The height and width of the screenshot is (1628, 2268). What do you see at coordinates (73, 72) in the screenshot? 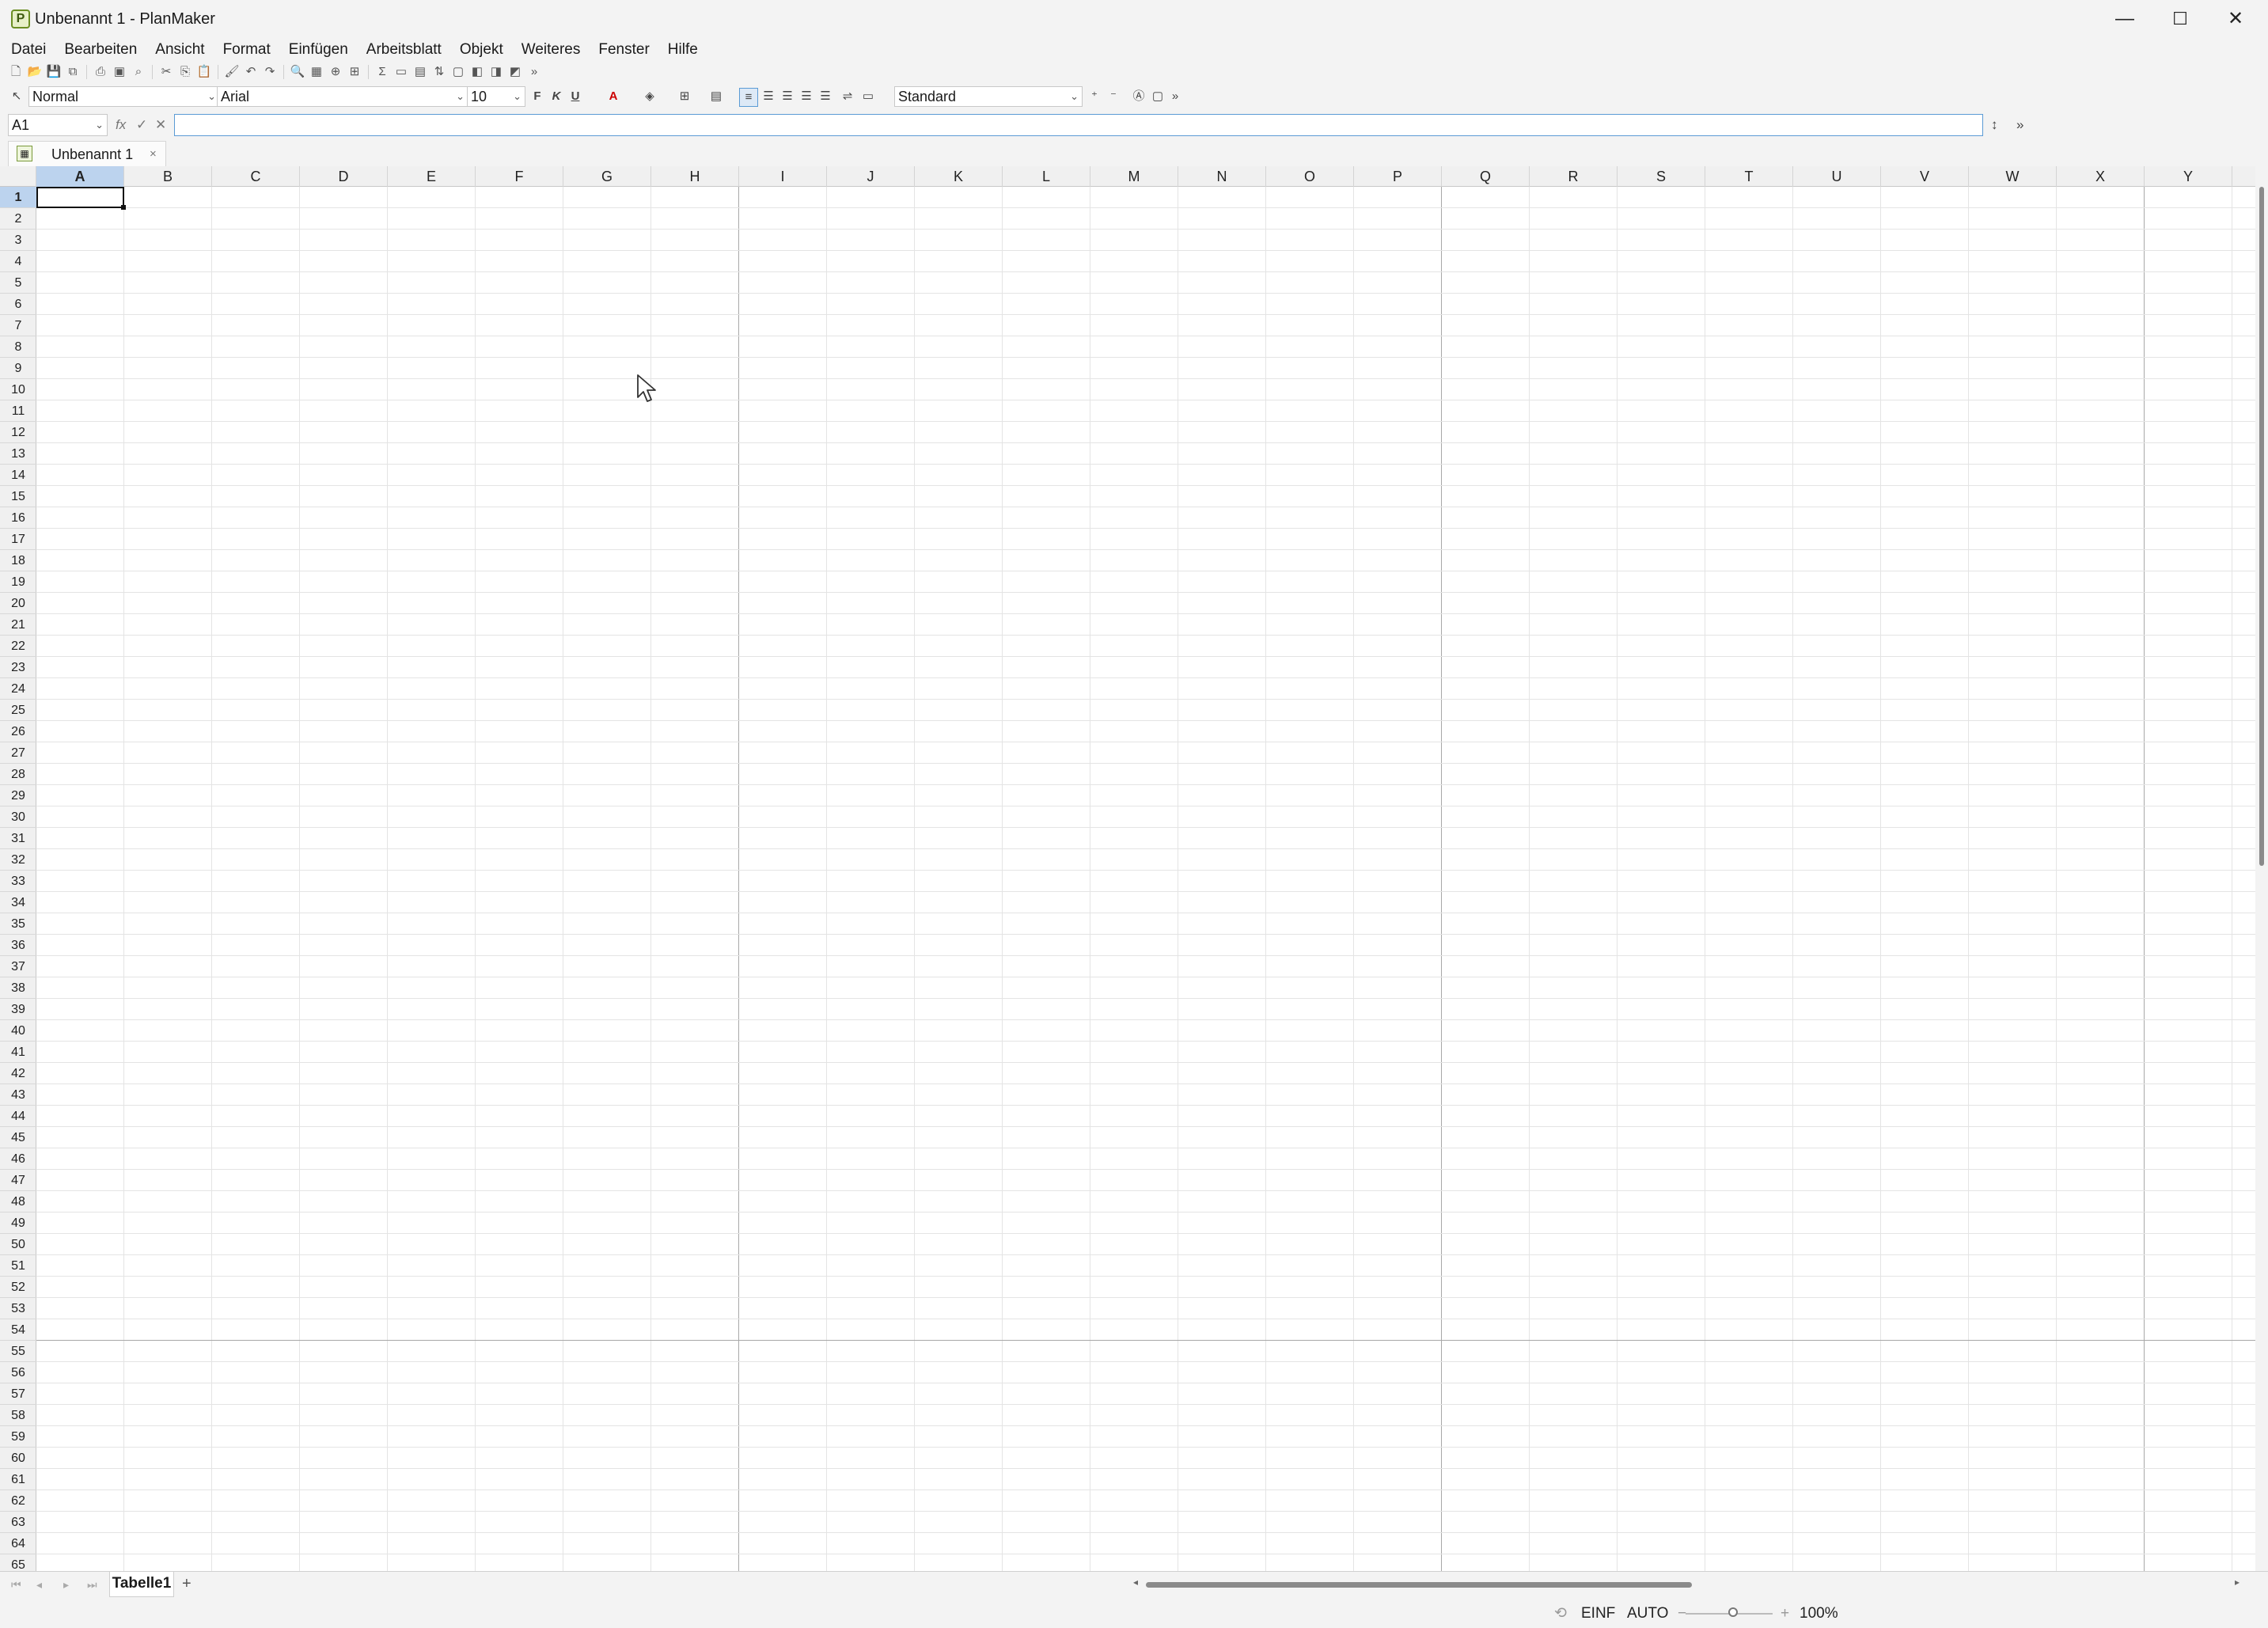
I see `save-as-icon: ⧉` at bounding box center [73, 72].